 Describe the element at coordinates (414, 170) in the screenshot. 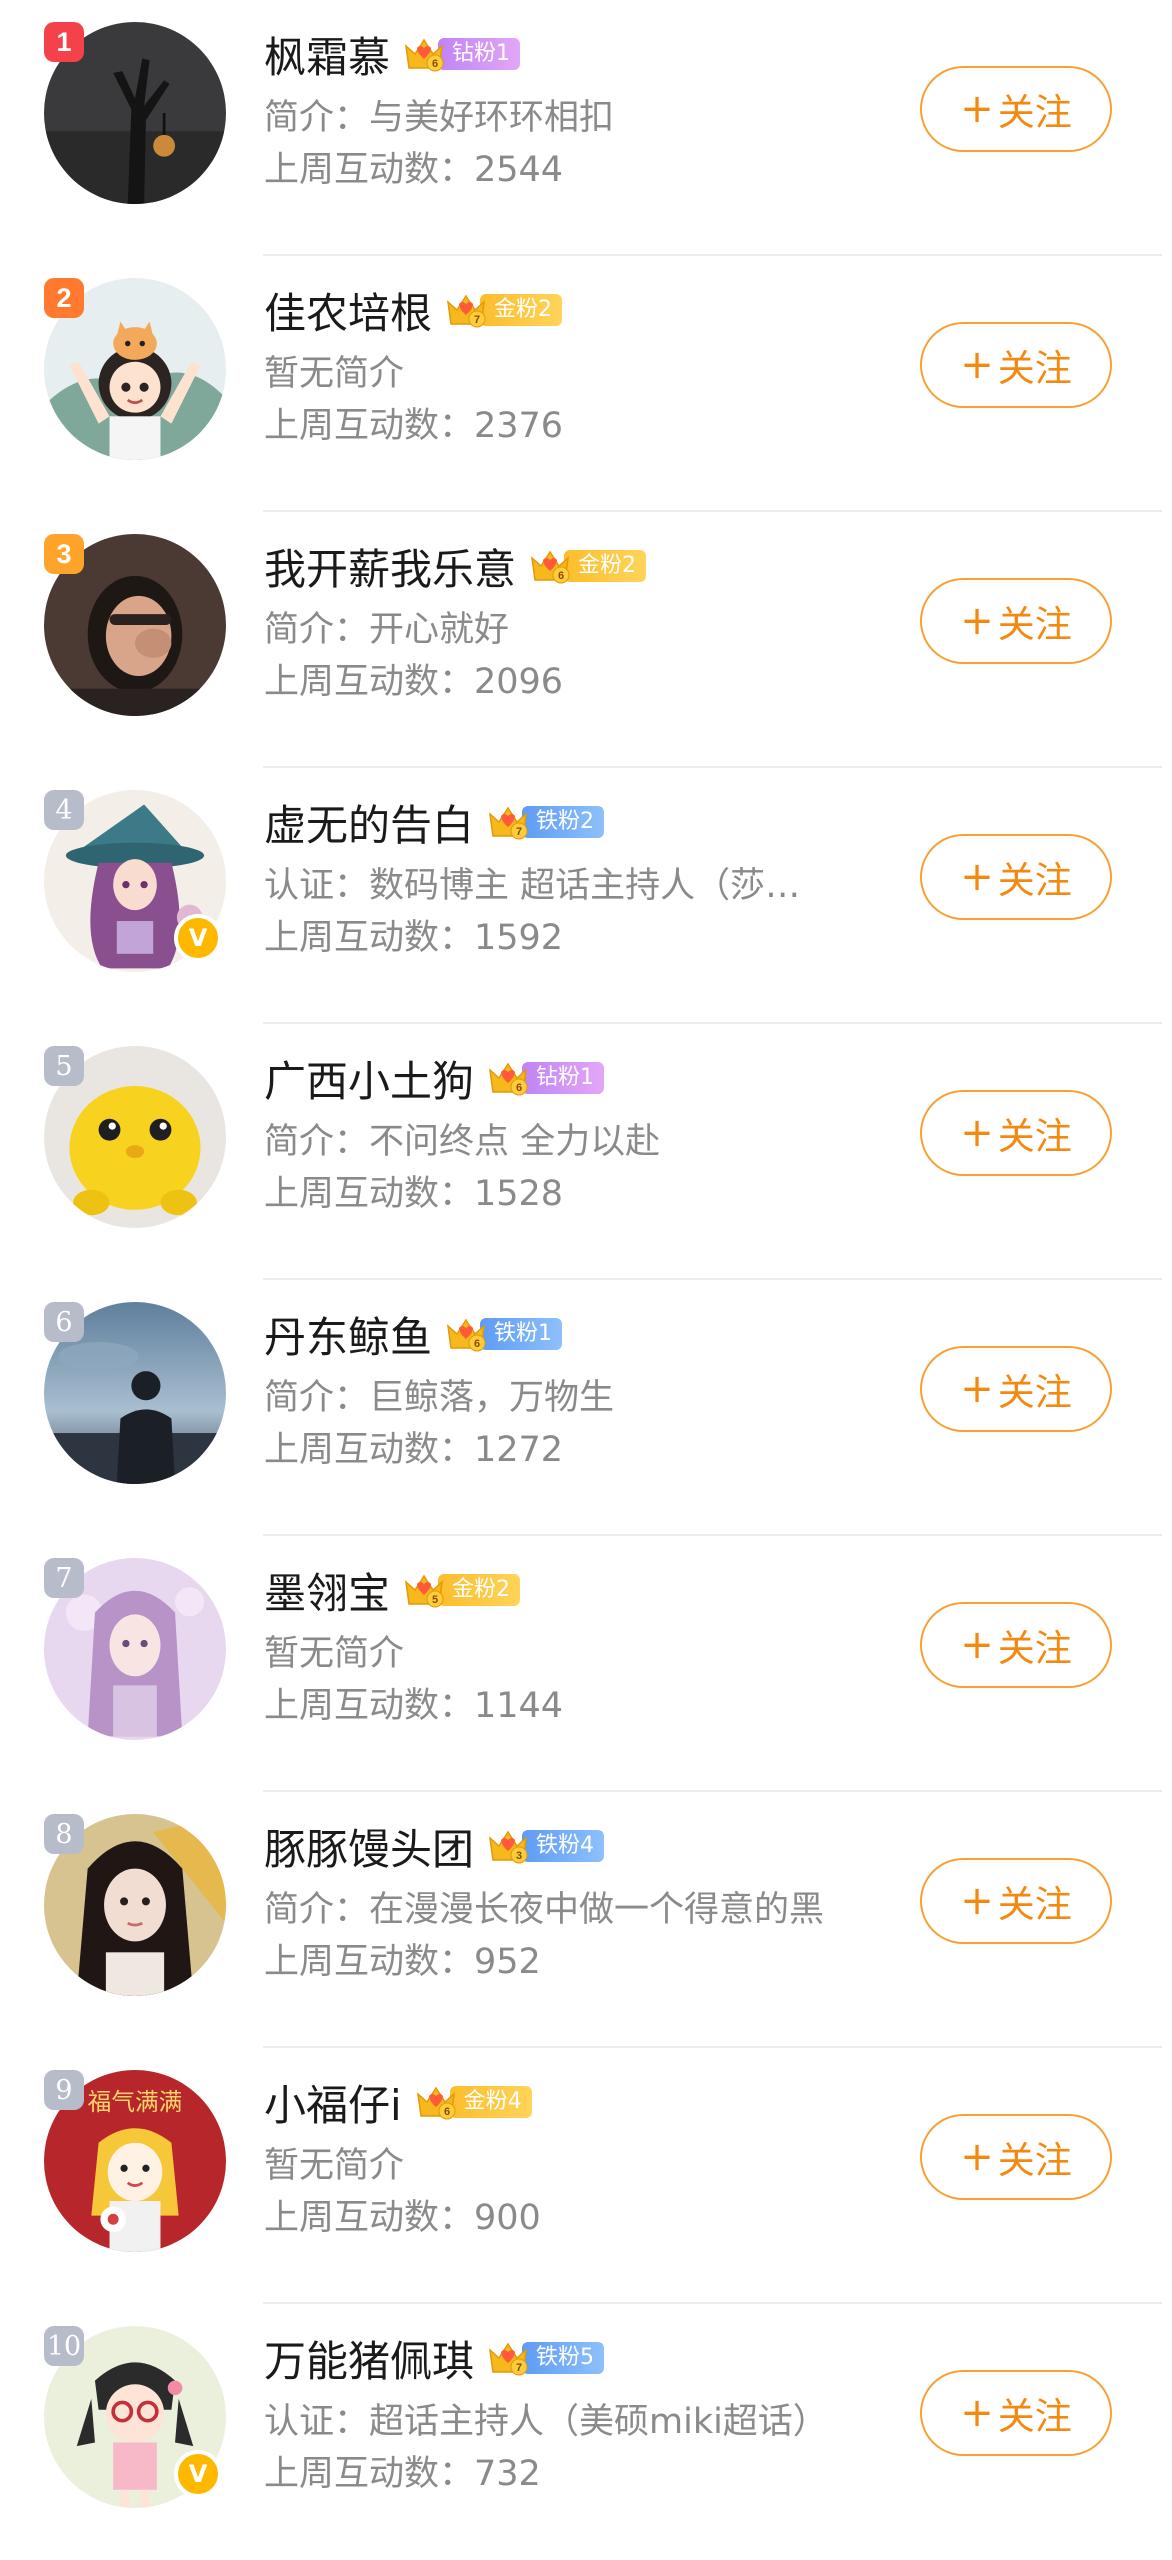

I see `weekly-interactions: 上周互动数：2544` at that location.